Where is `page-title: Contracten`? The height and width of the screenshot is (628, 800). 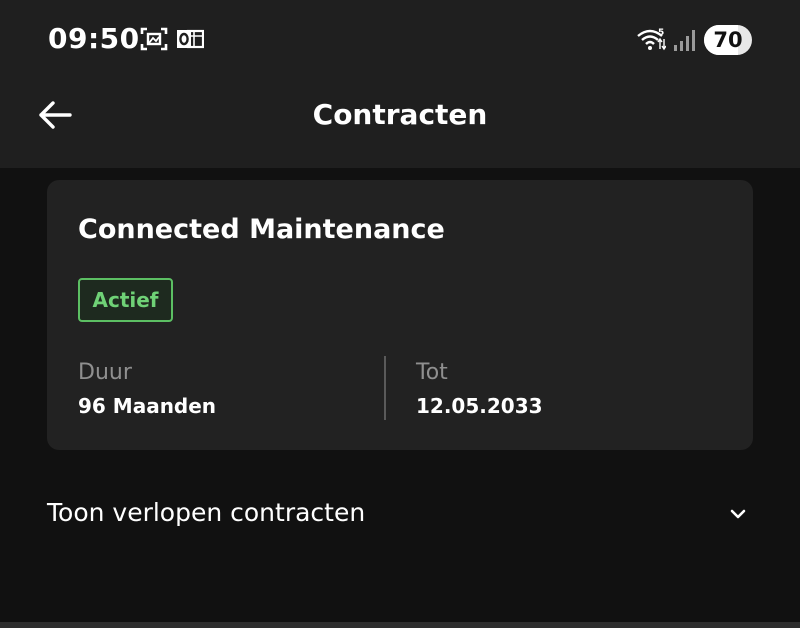
page-title: Contracten is located at coordinates (400, 114).